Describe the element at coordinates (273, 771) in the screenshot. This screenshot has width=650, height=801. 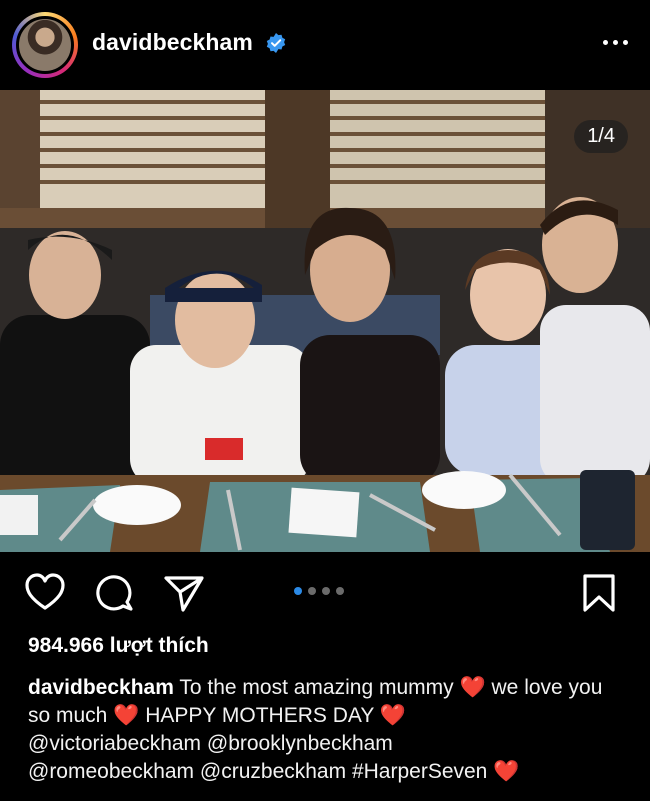
I see `mention-link: @cruzbeckham` at that location.